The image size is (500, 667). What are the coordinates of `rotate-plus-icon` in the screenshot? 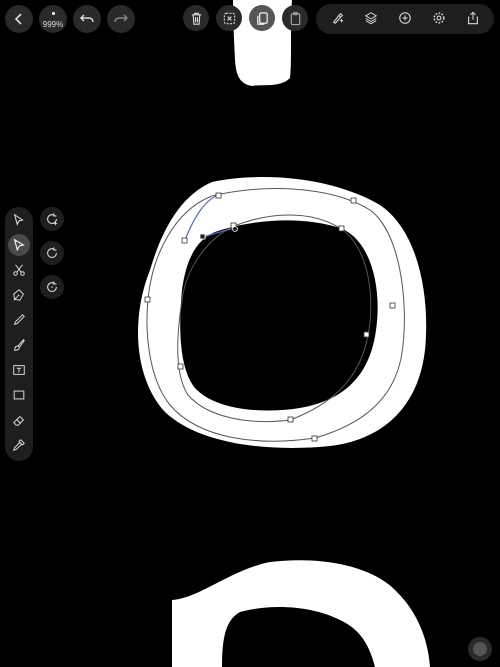 It's located at (52, 219).